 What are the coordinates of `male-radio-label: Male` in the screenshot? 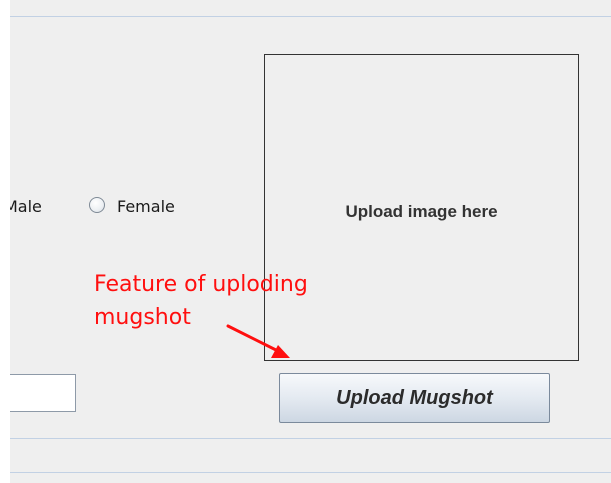 It's located at (26, 206).